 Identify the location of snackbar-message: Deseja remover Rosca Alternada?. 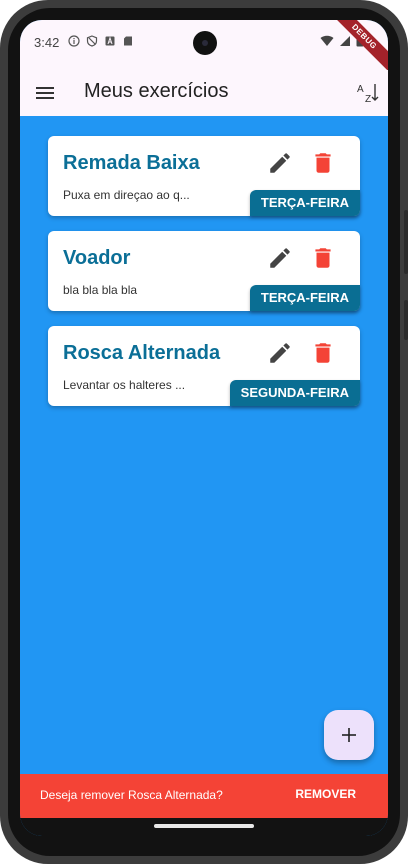
(131, 795).